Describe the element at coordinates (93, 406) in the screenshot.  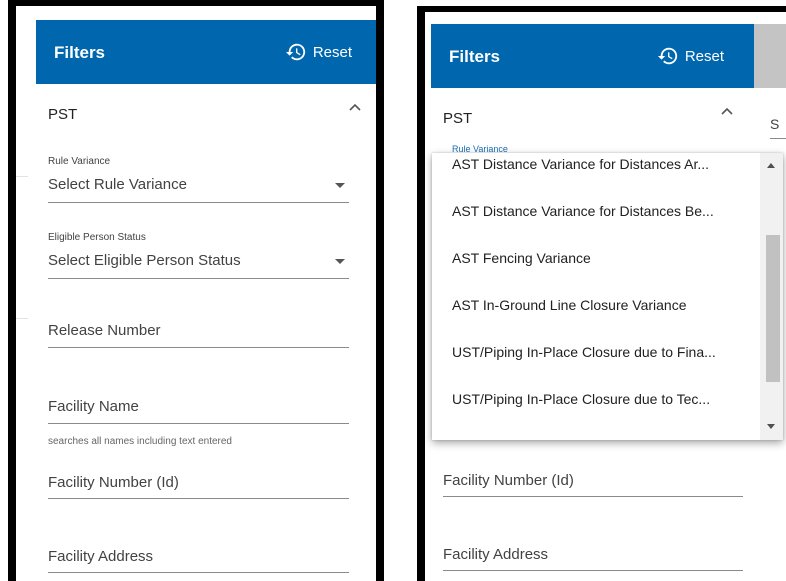
I see `facility-name-placeholder: Facility Name` at that location.